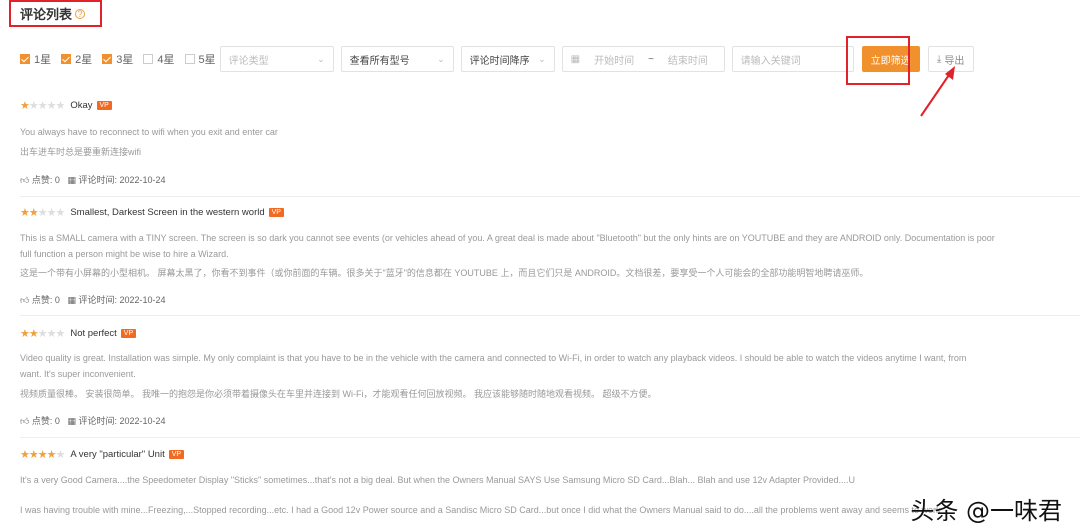  What do you see at coordinates (207, 60) in the screenshot?
I see `label: 5星` at bounding box center [207, 60].